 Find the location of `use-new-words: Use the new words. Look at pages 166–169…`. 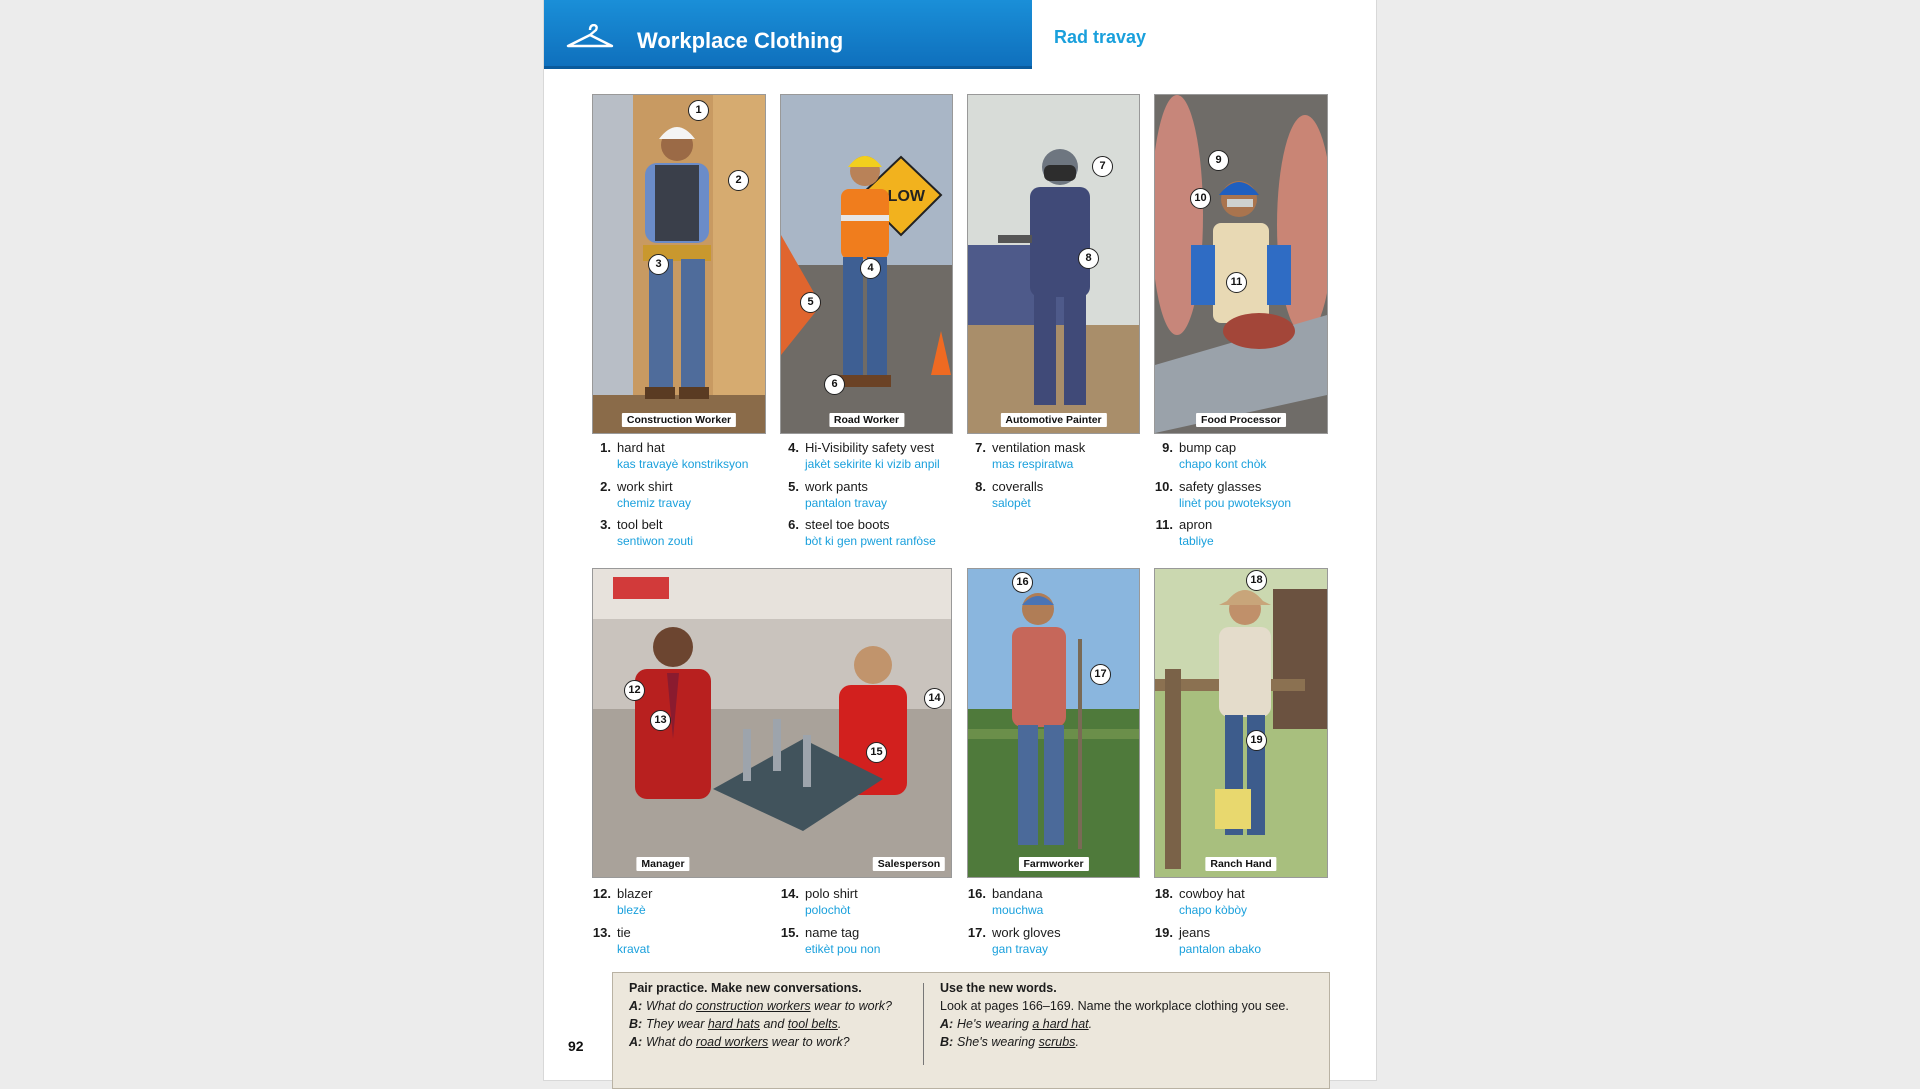

use-new-words: Use the new words. Look at pages 166–169… is located at coordinates (1114, 1017).